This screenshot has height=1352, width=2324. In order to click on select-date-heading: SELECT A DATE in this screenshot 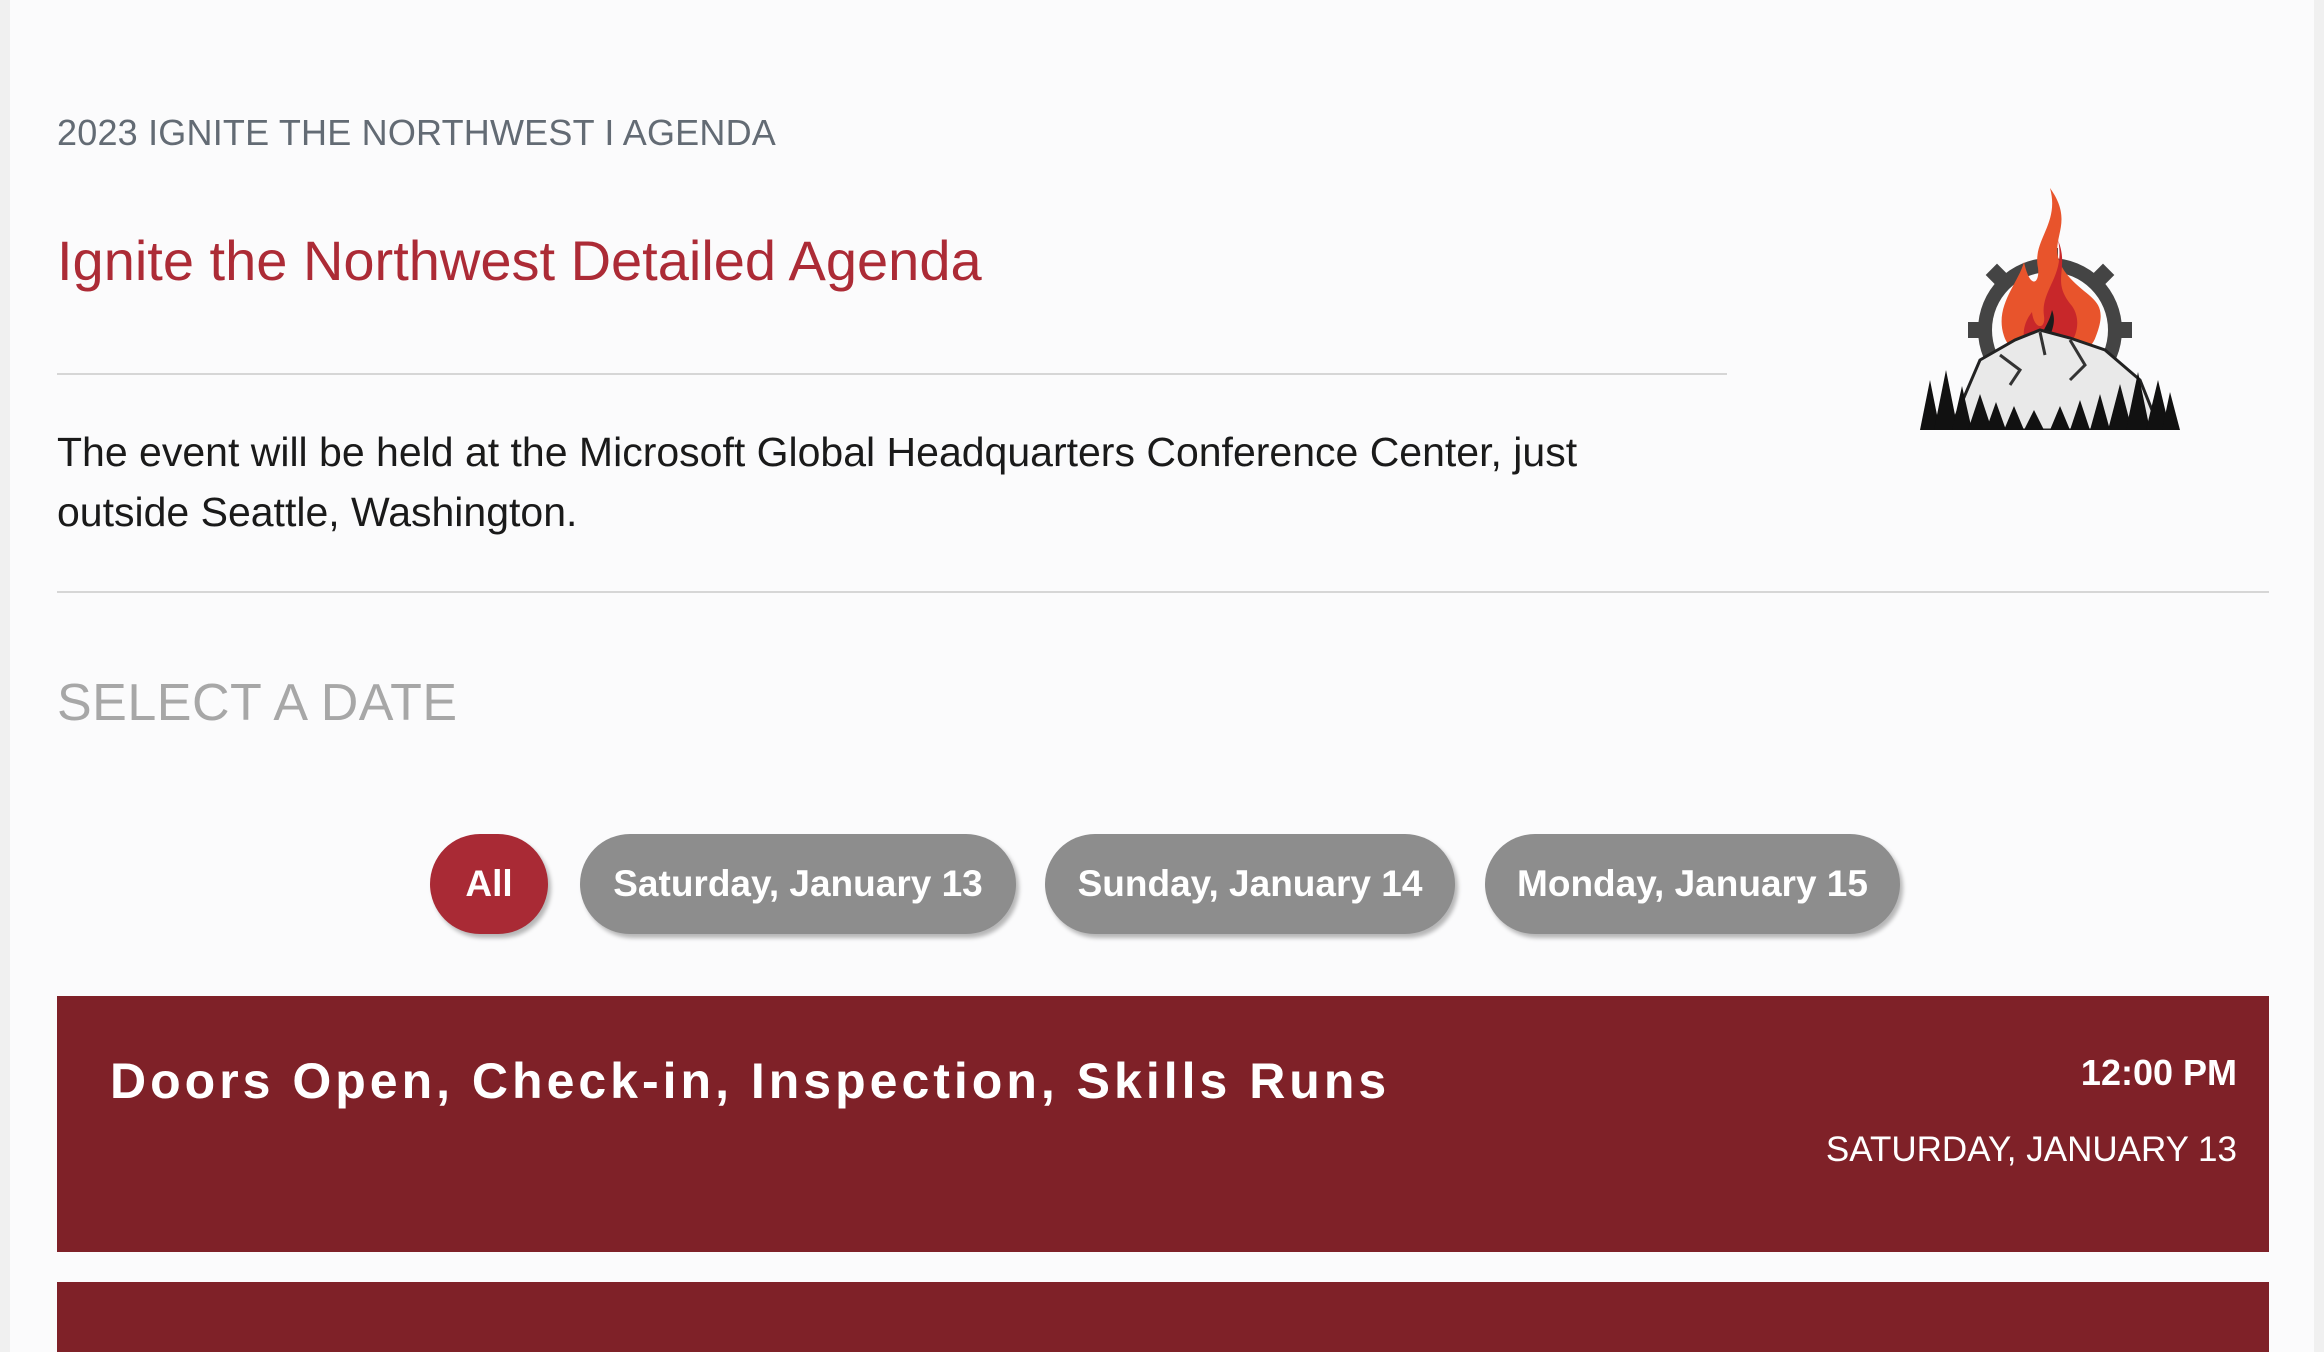, I will do `click(257, 703)`.